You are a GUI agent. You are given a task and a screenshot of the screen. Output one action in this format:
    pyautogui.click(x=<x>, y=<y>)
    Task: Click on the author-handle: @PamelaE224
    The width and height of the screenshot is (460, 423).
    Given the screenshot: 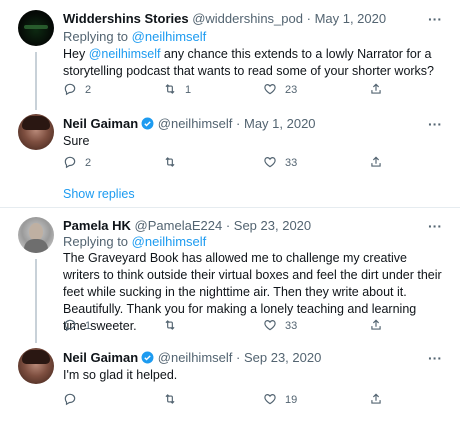 What is the action you would take?
    pyautogui.click(x=179, y=225)
    